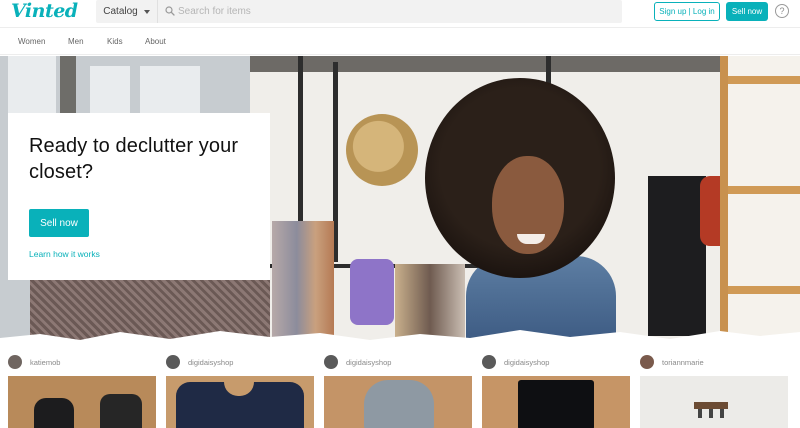  Describe the element at coordinates (146, 11) in the screenshot. I see `chevron-down-icon` at that location.